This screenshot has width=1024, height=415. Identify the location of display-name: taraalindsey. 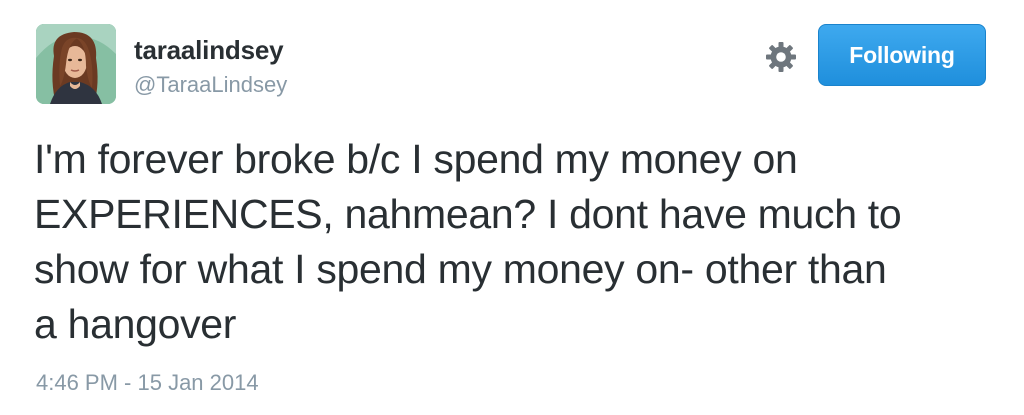
(209, 50).